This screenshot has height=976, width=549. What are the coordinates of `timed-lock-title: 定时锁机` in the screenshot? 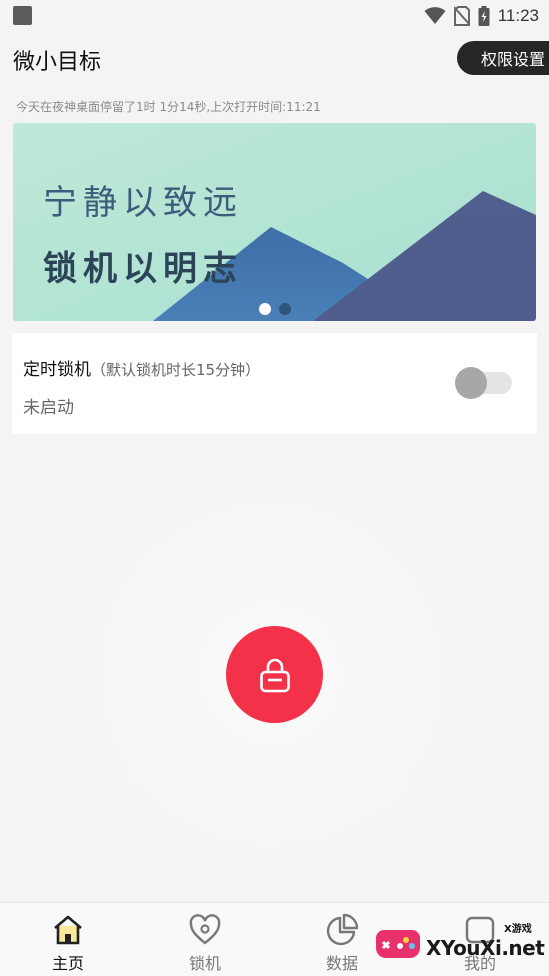 It's located at (57, 370).